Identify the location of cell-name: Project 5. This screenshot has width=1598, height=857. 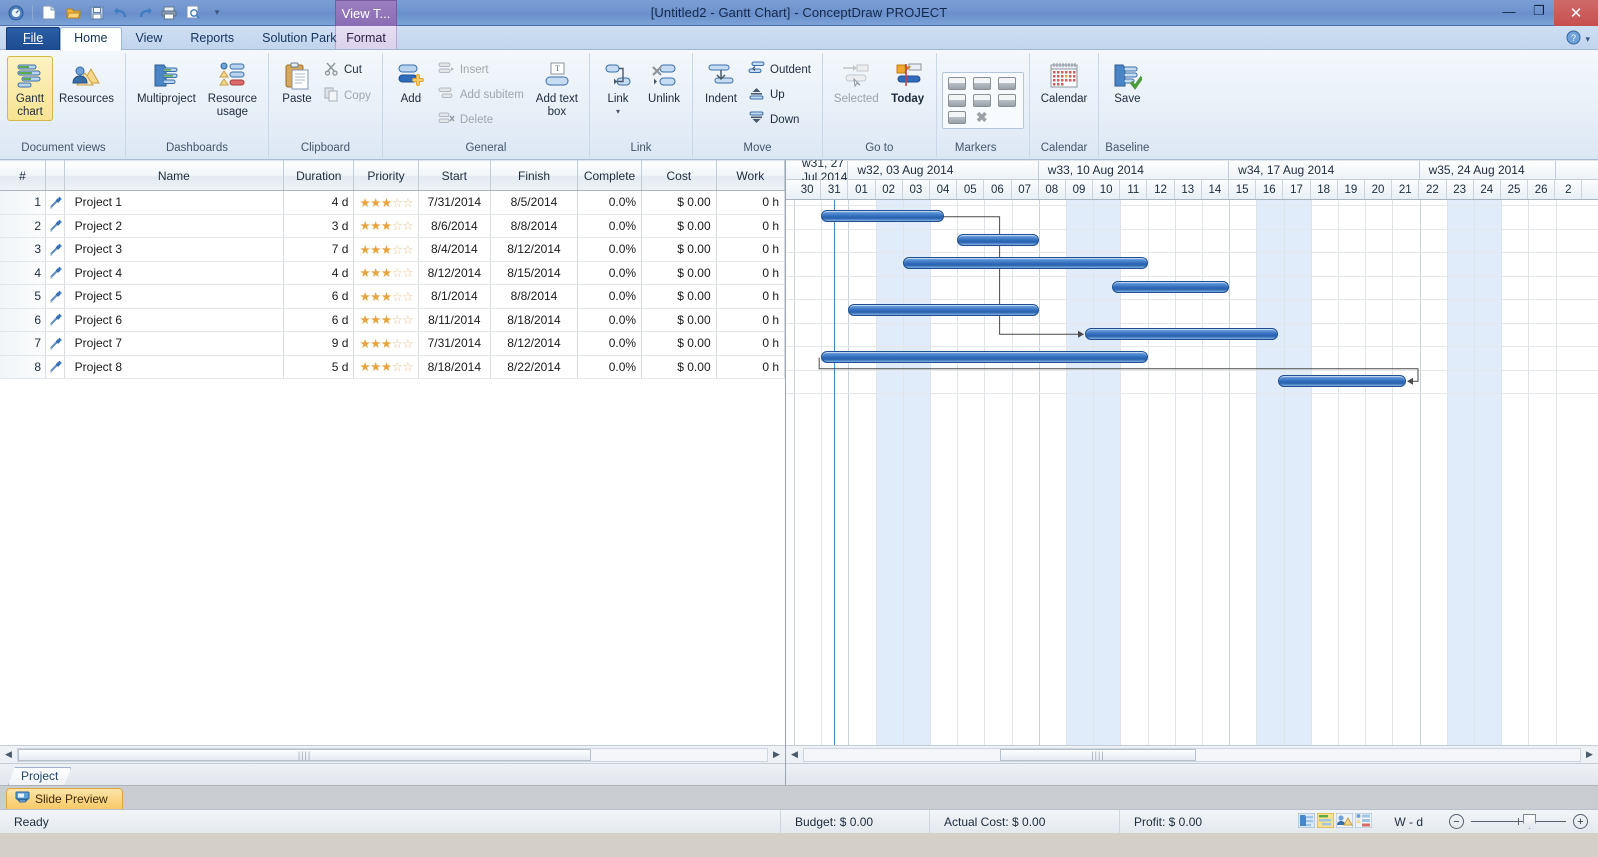
(174, 296).